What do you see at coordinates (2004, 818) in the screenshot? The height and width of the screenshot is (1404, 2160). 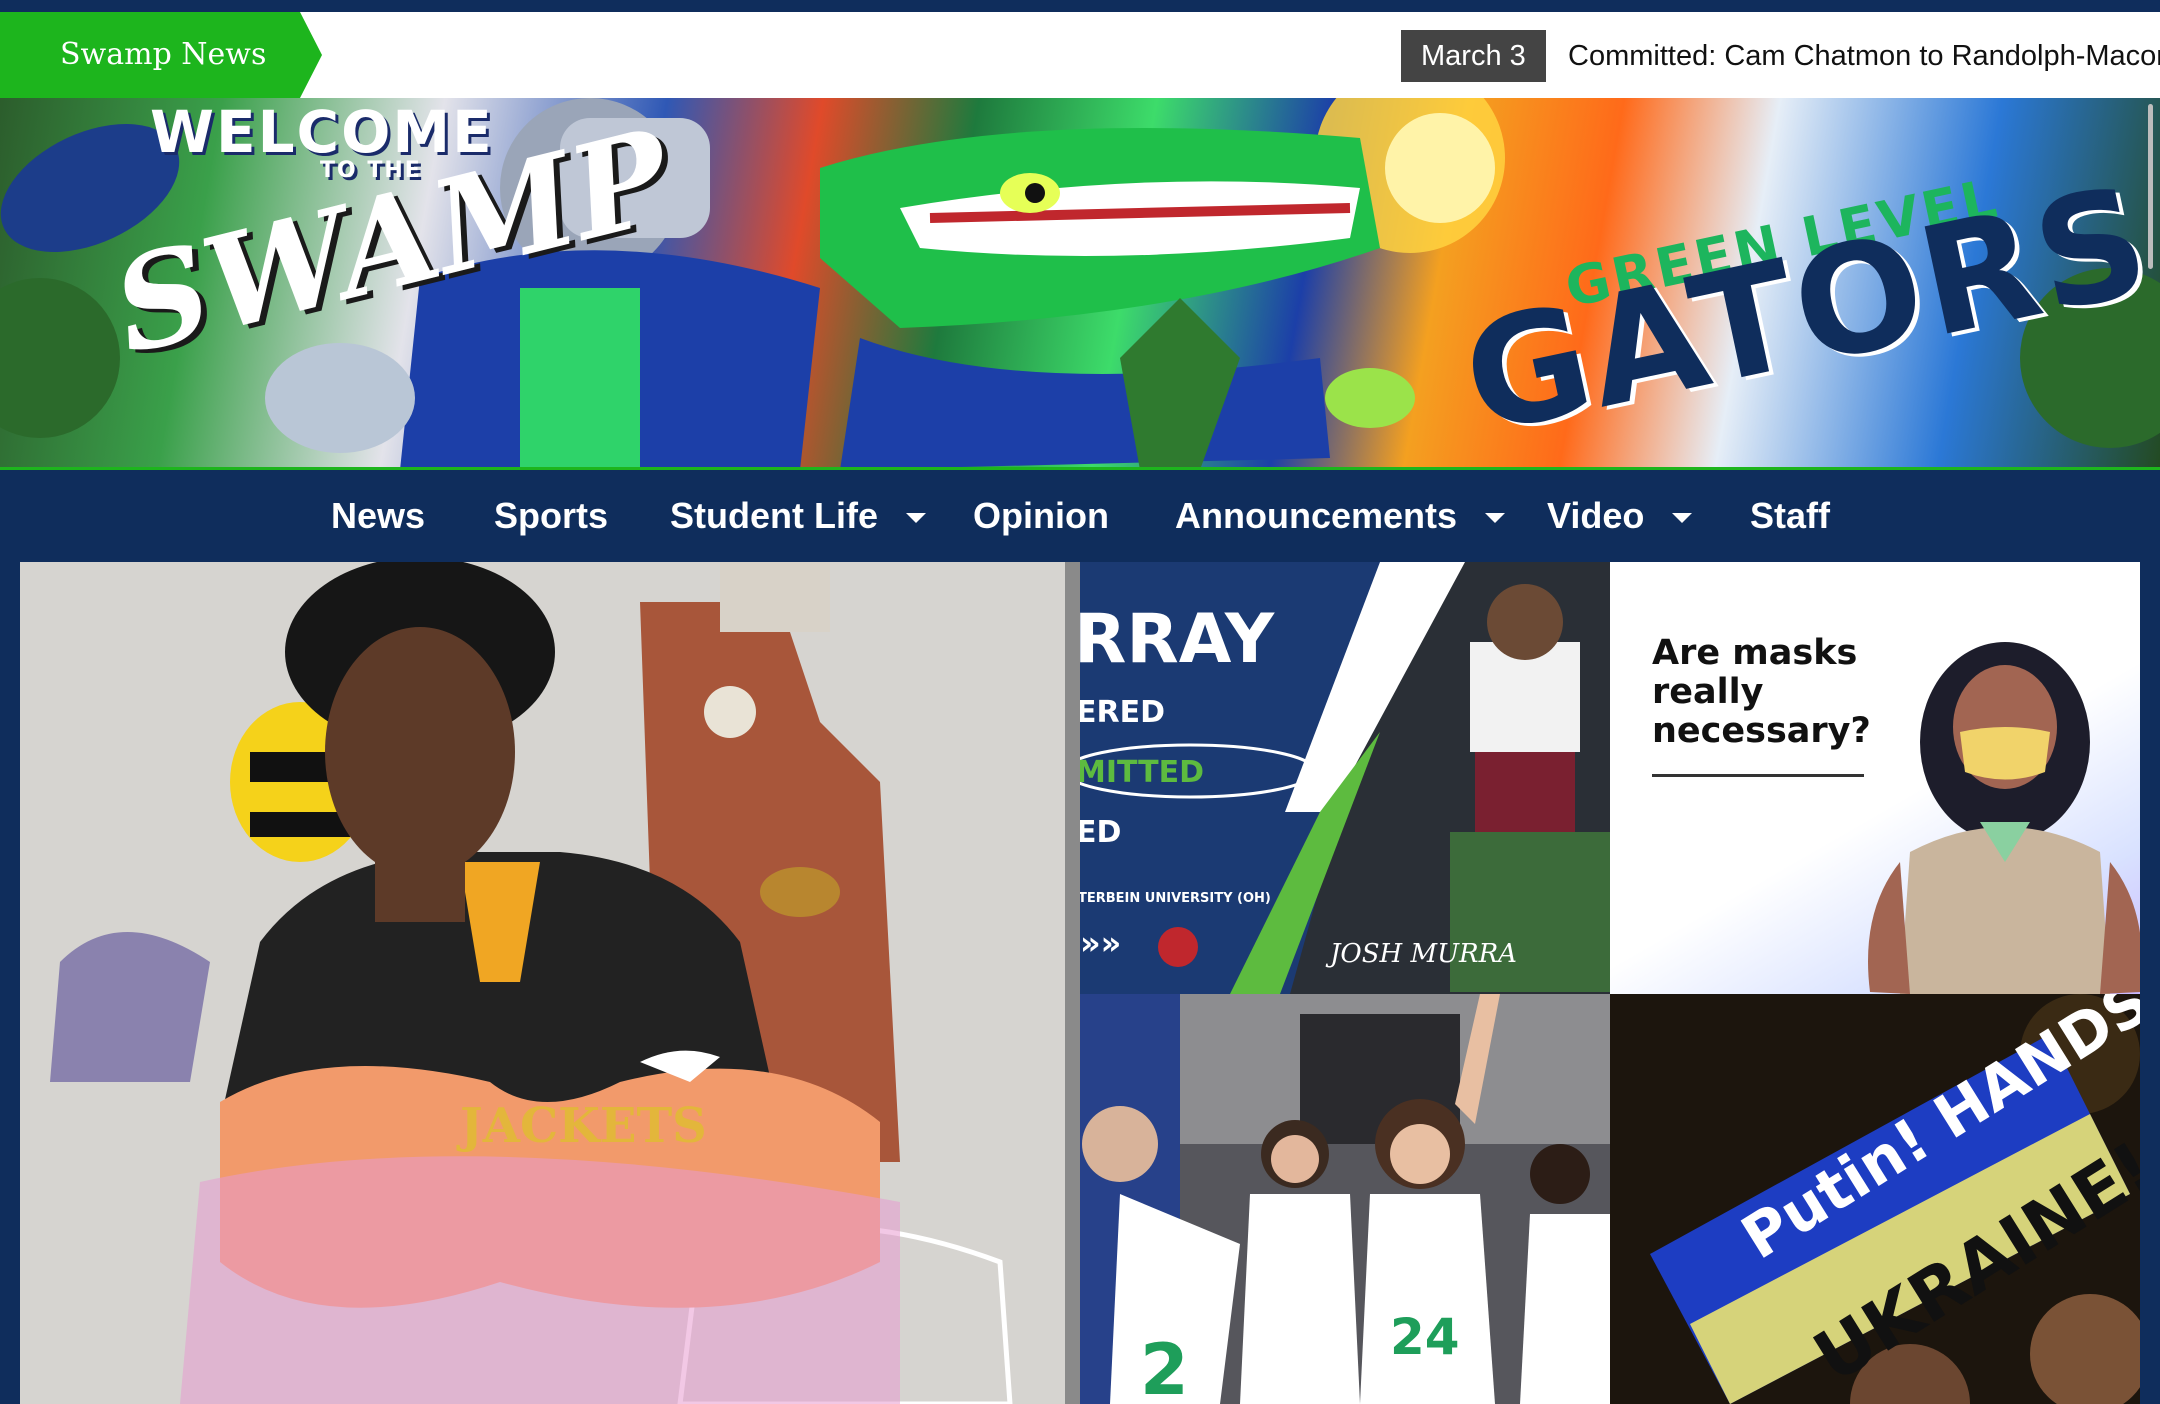 I see `masked-person-illustration` at bounding box center [2004, 818].